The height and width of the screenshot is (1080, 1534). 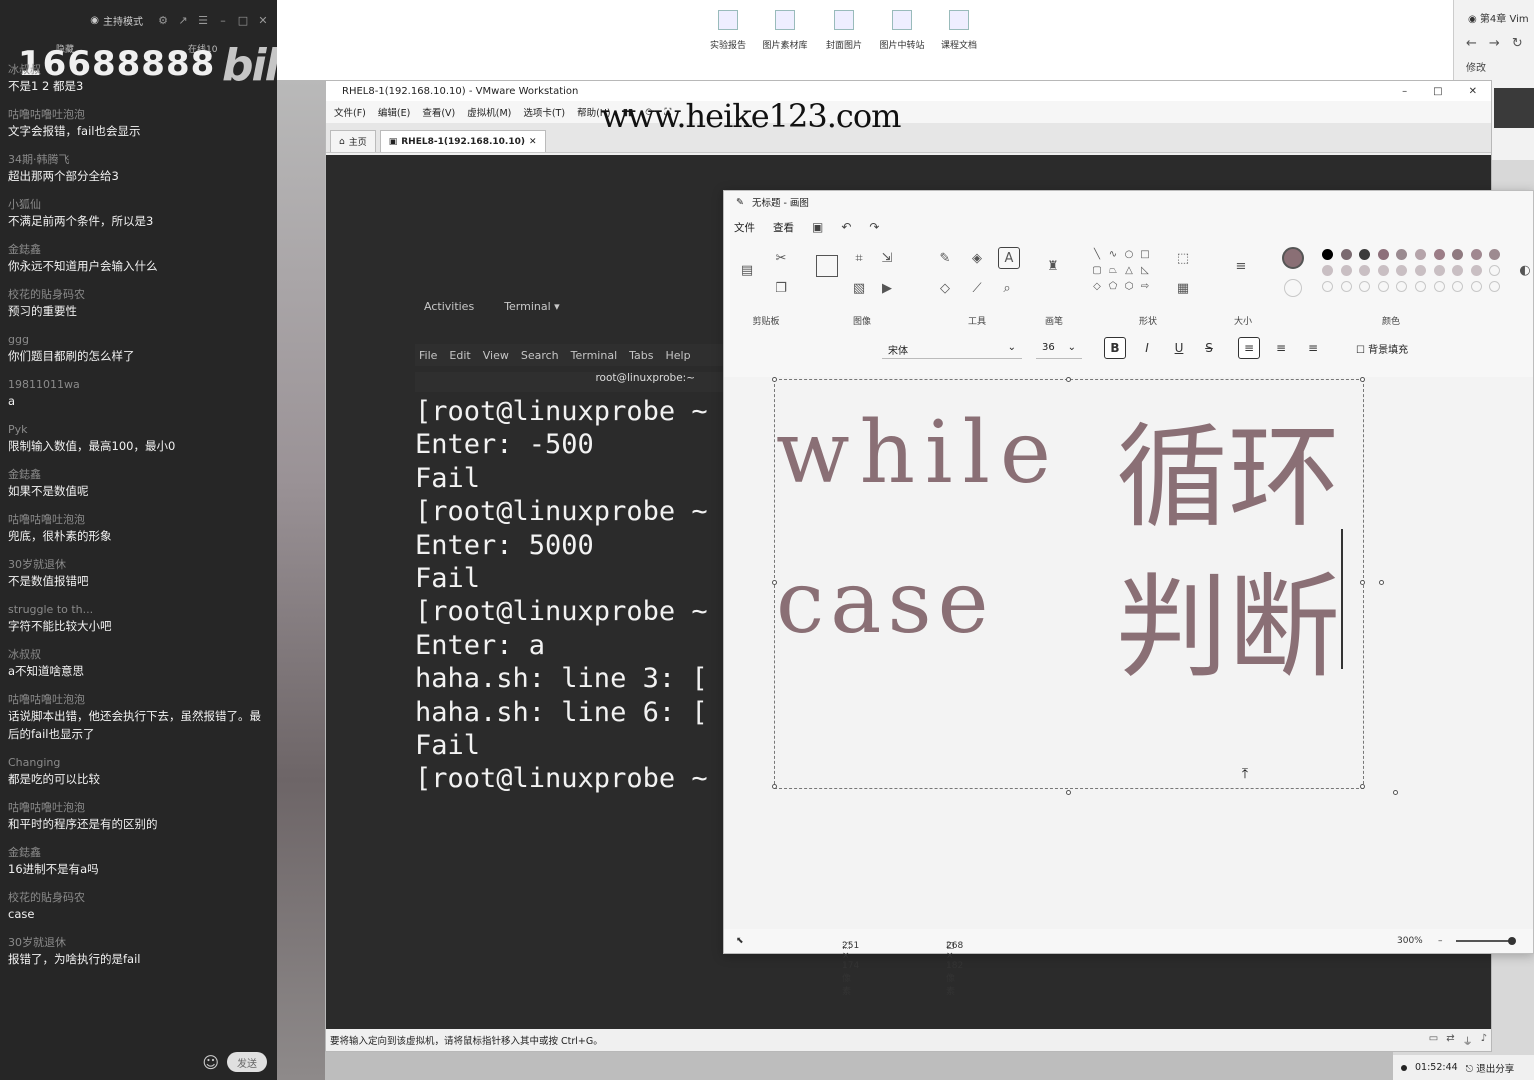 What do you see at coordinates (1249, 348) in the screenshot?
I see `align-left-button: ≡` at bounding box center [1249, 348].